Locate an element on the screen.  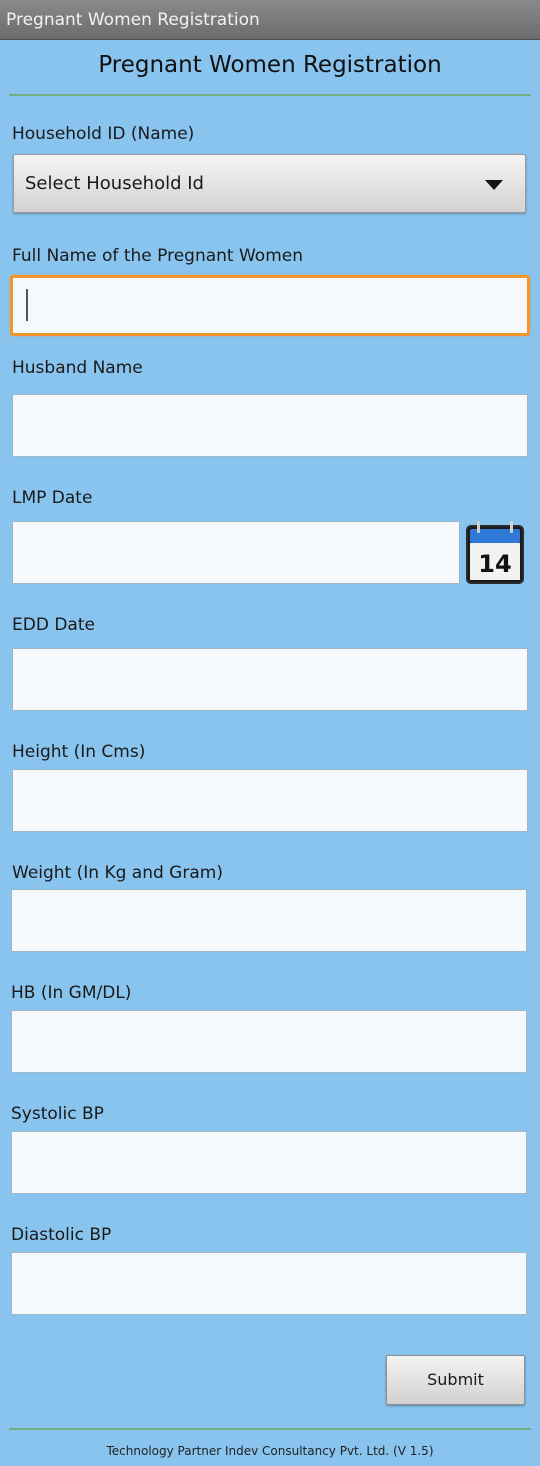
weight-label: Weight (In Kg and Gram) is located at coordinates (117, 873).